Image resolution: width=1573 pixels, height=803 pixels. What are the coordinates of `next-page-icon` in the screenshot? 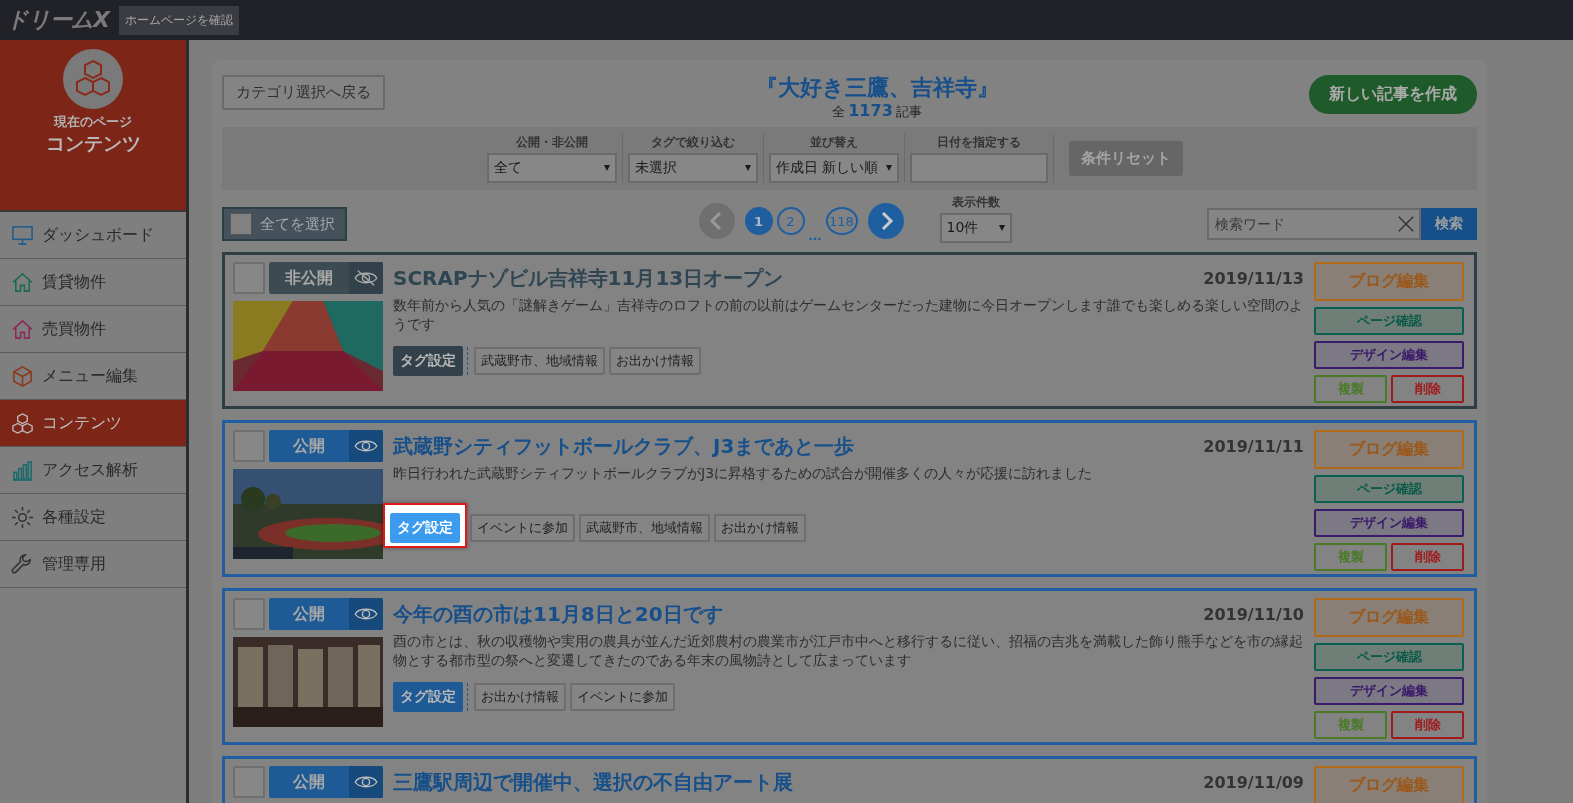 It's located at (885, 221).